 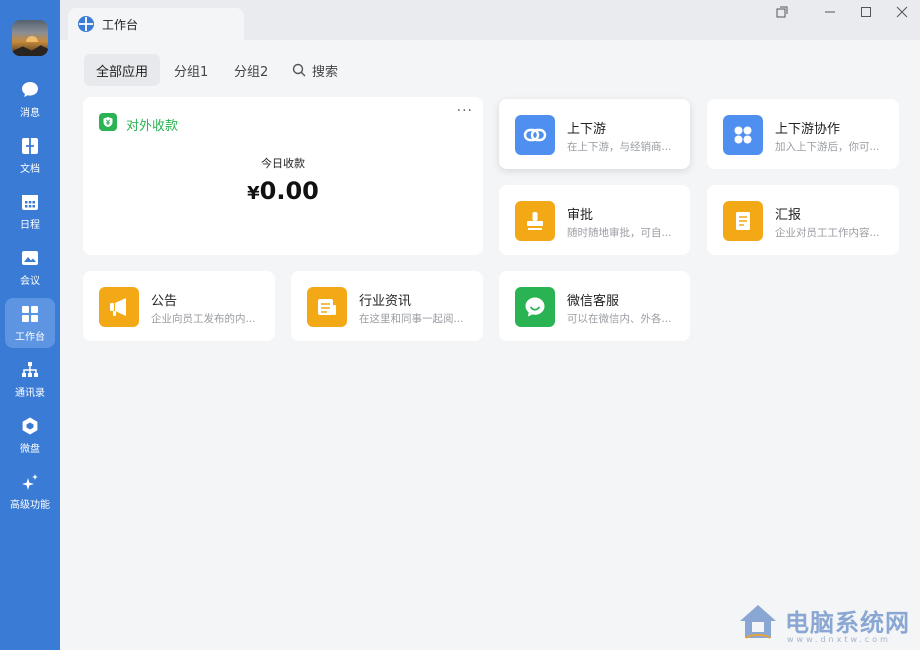 I want to click on filter-label: 分组2, so click(x=251, y=72).